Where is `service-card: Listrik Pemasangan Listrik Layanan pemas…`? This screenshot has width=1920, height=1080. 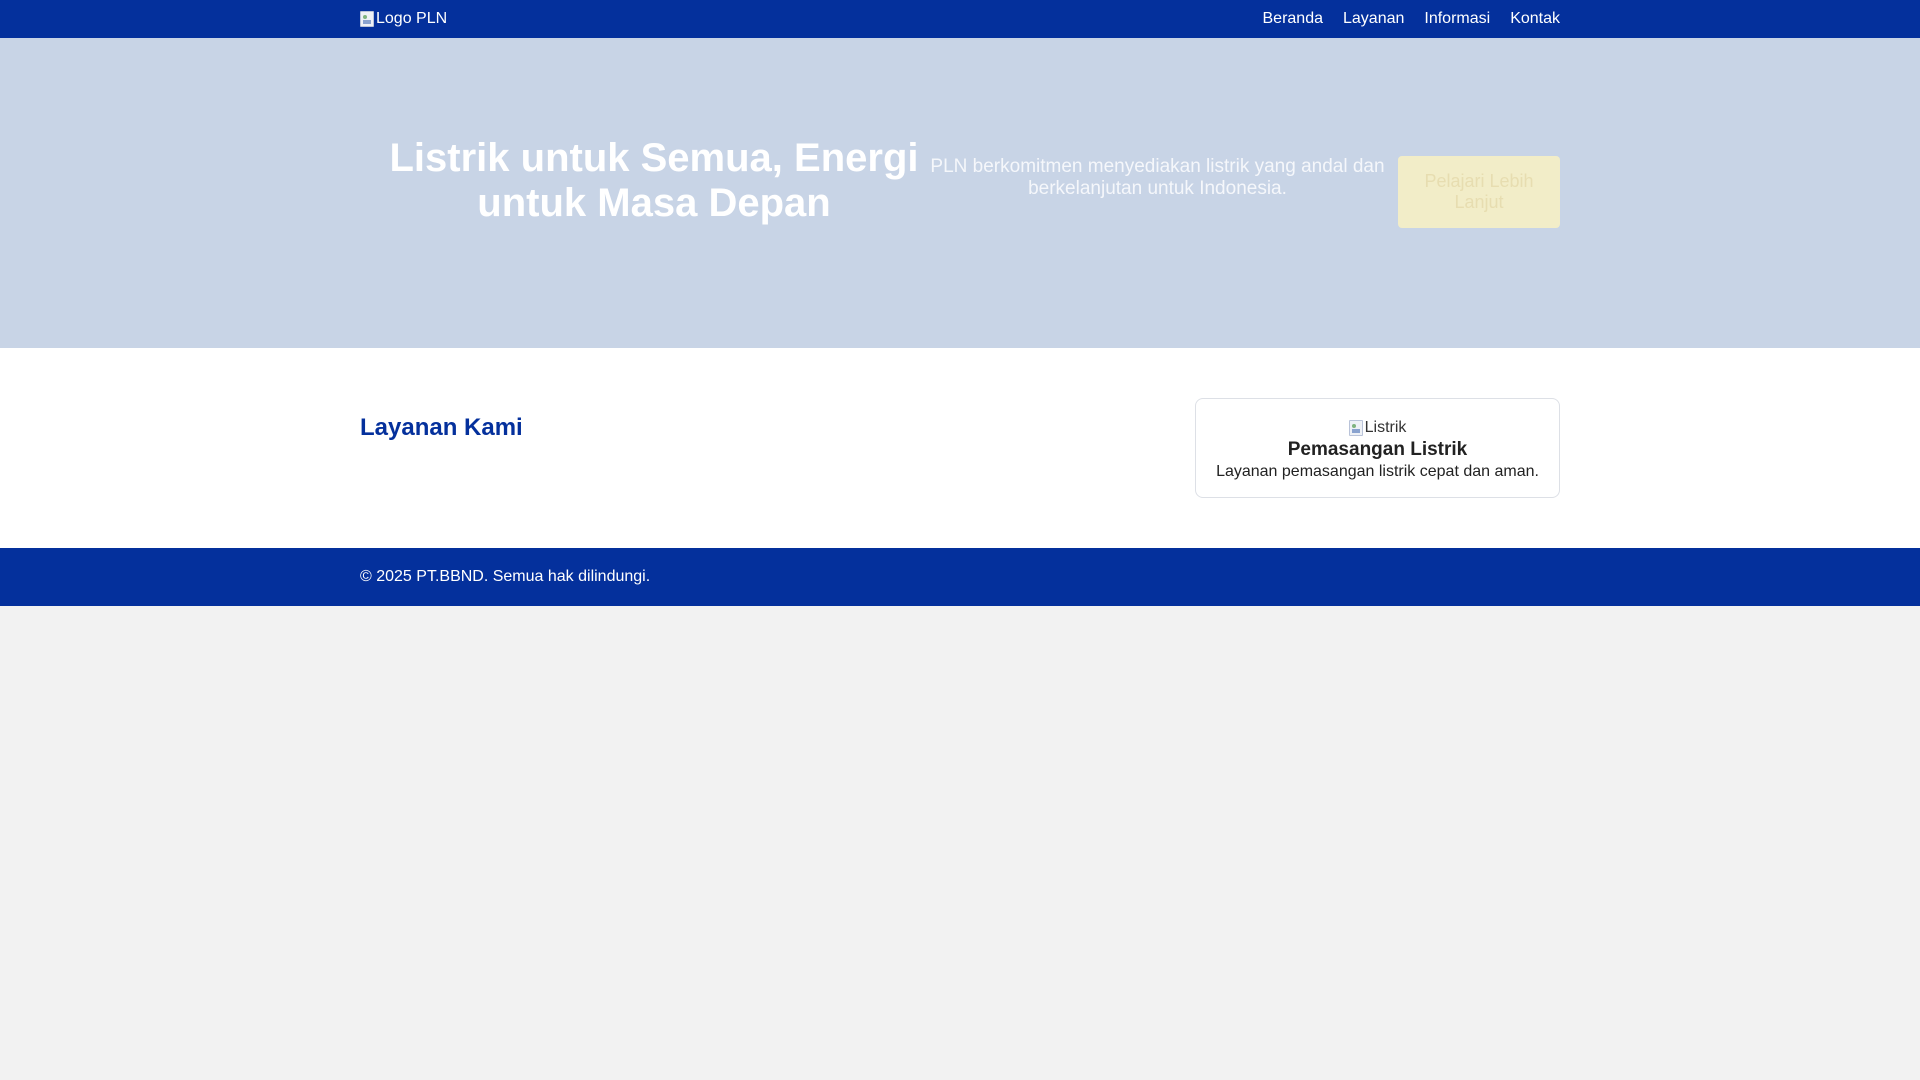
service-card: Listrik Pemasangan Listrik Layanan pemas… is located at coordinates (1377, 448).